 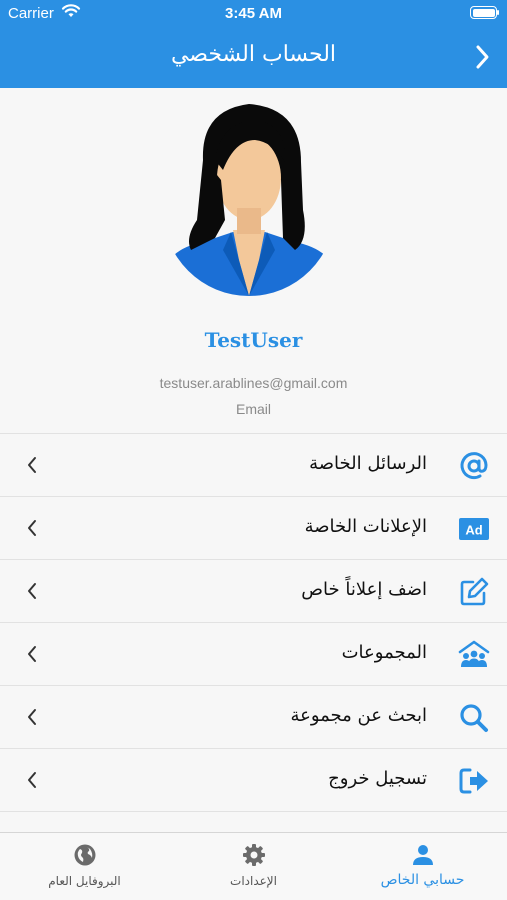 I want to click on tab-settings: الإعدادات, so click(x=253, y=866).